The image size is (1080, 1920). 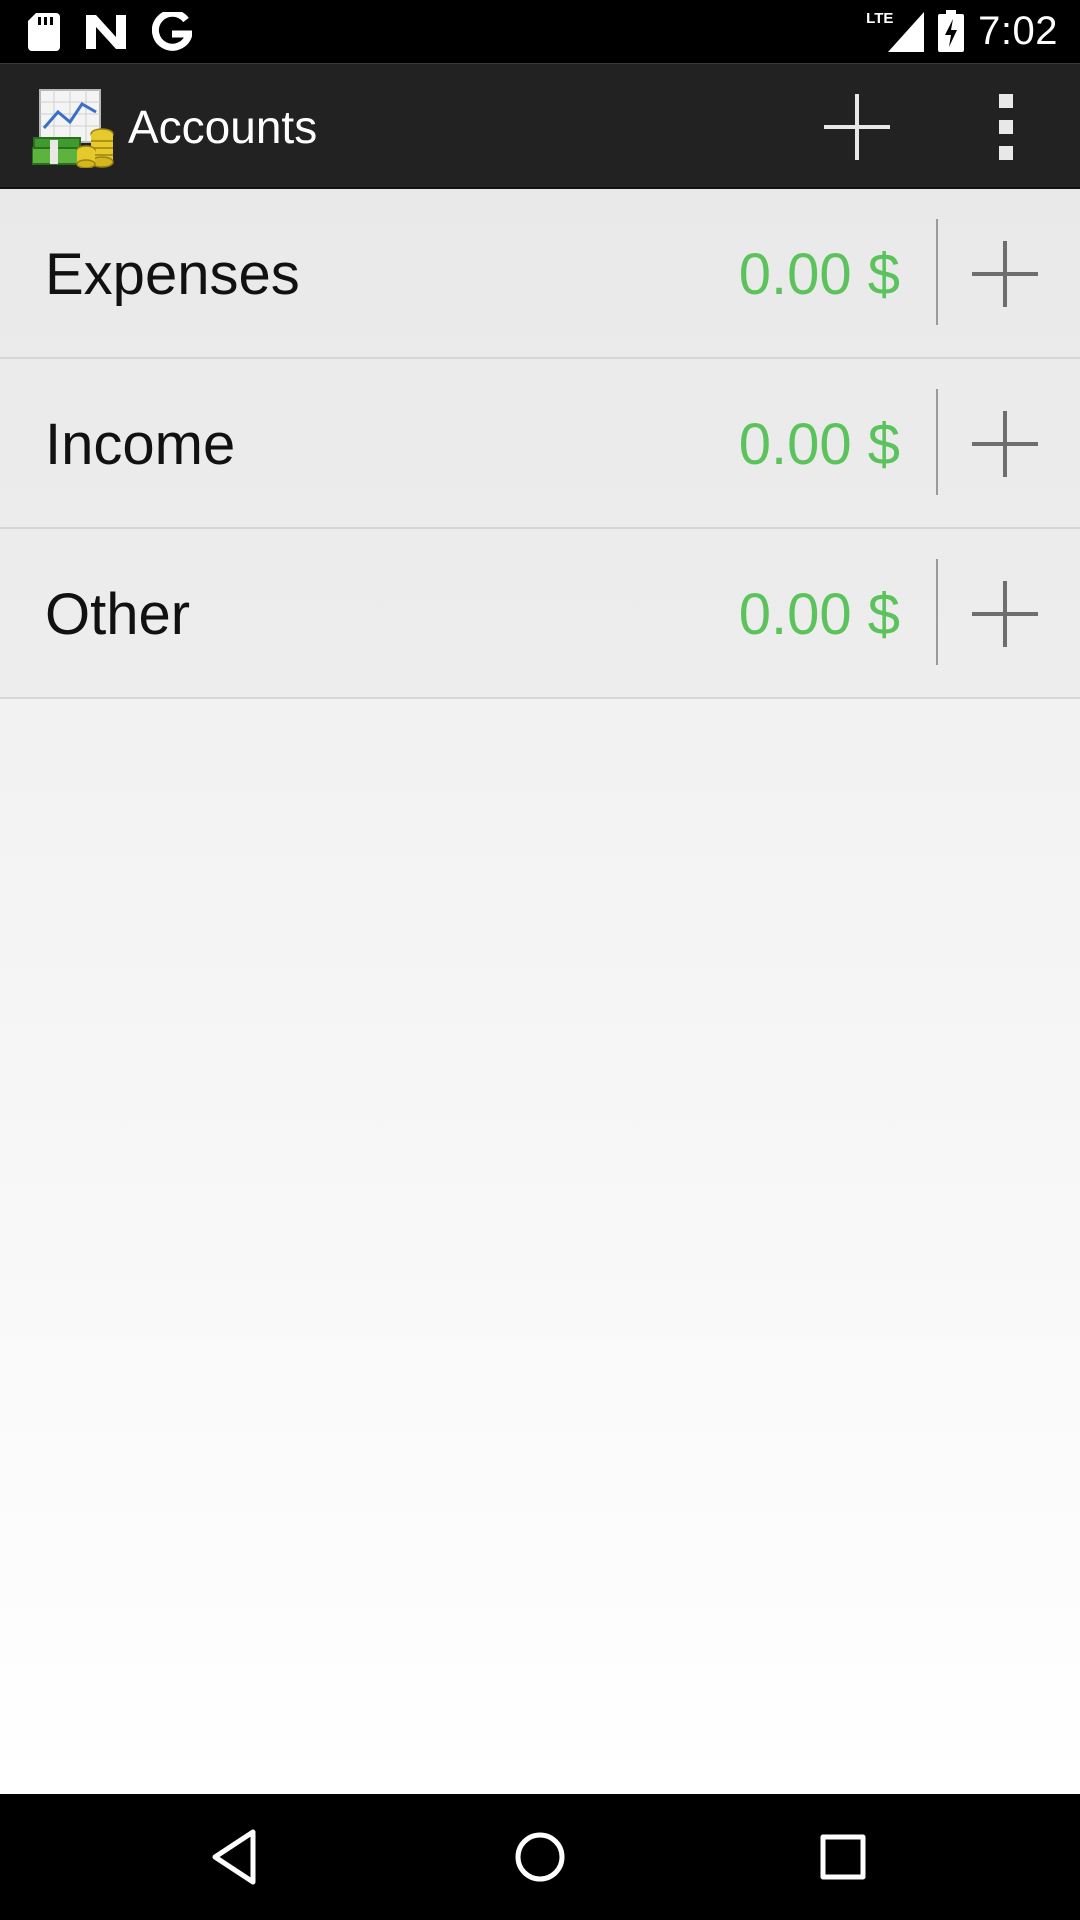 What do you see at coordinates (1006, 127) in the screenshot?
I see `overflow-menu-button` at bounding box center [1006, 127].